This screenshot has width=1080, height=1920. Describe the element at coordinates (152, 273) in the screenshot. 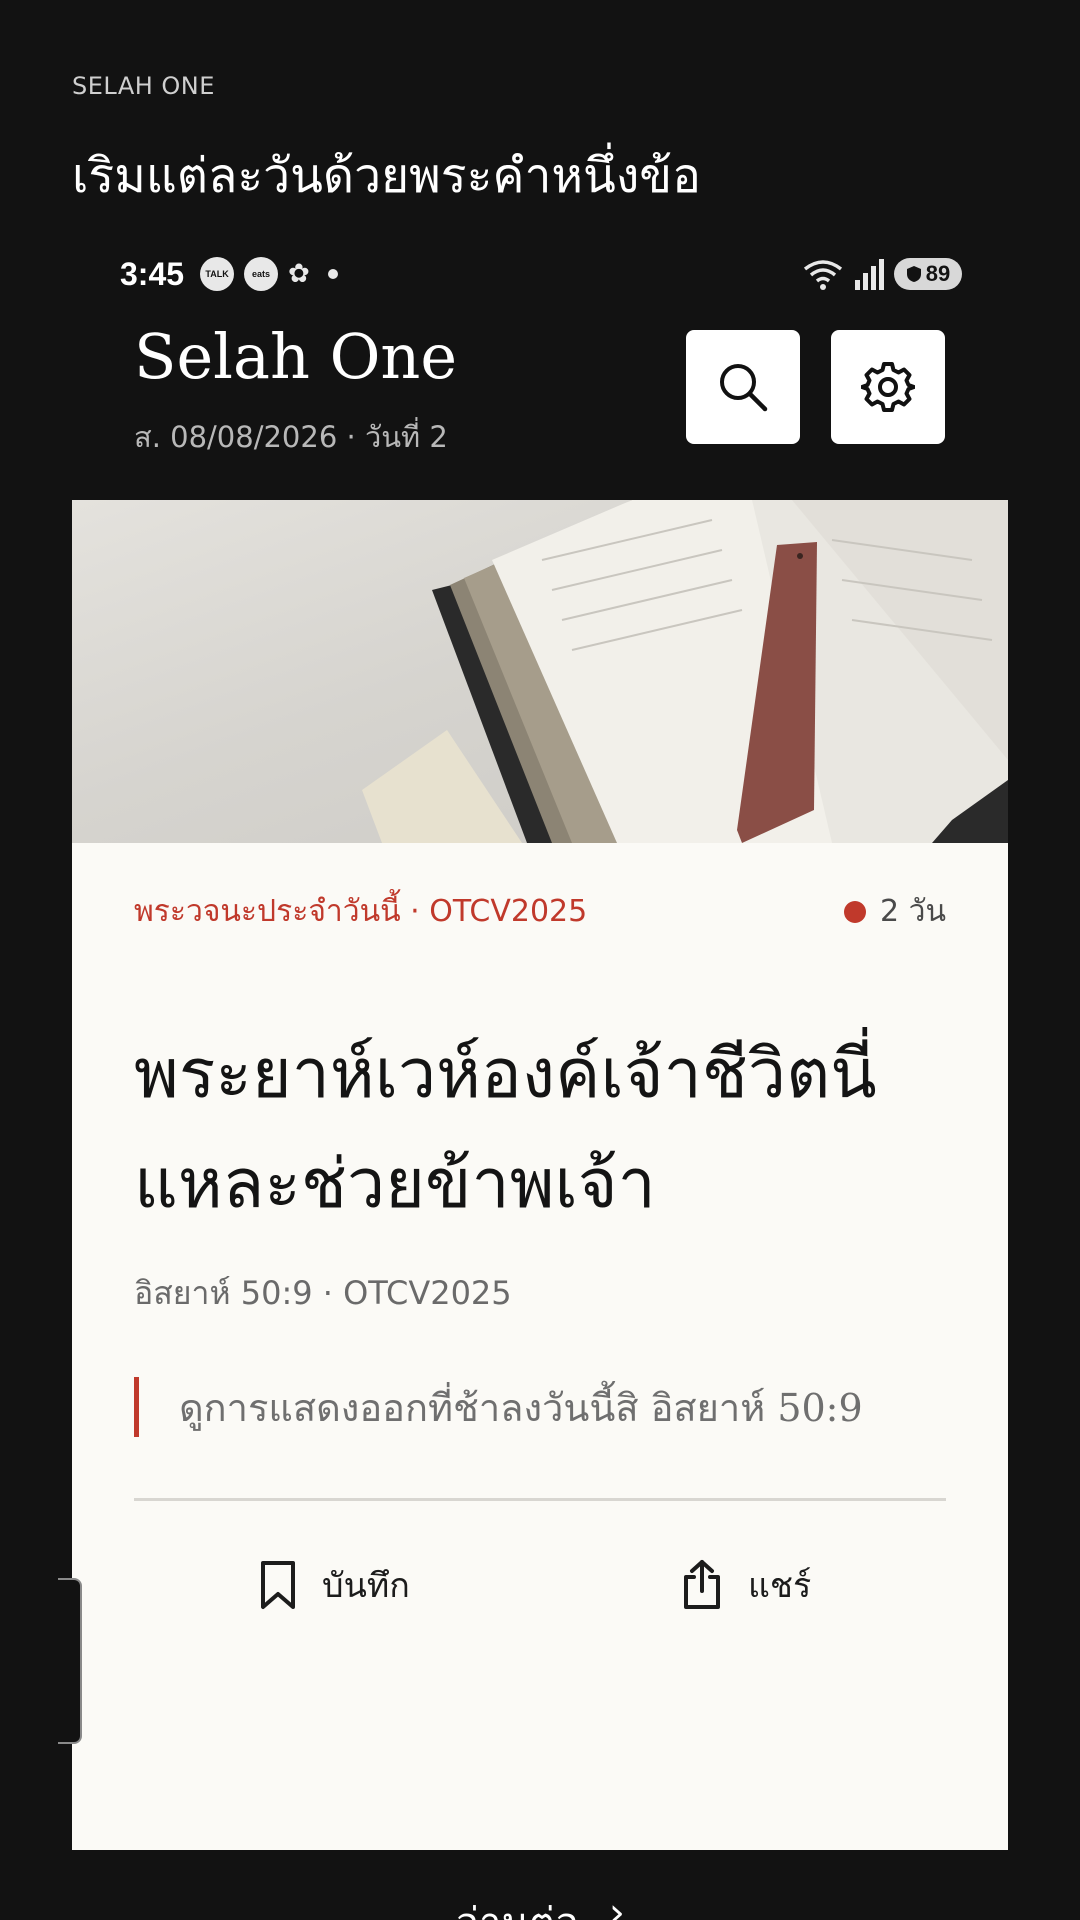

I see `status-time: 3:45` at that location.